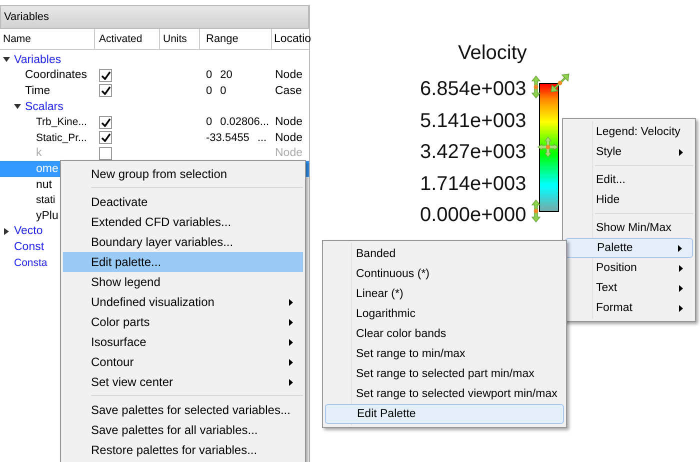 This screenshot has width=700, height=462. What do you see at coordinates (473, 152) in the screenshot?
I see `legend-value: 3.427e+003` at bounding box center [473, 152].